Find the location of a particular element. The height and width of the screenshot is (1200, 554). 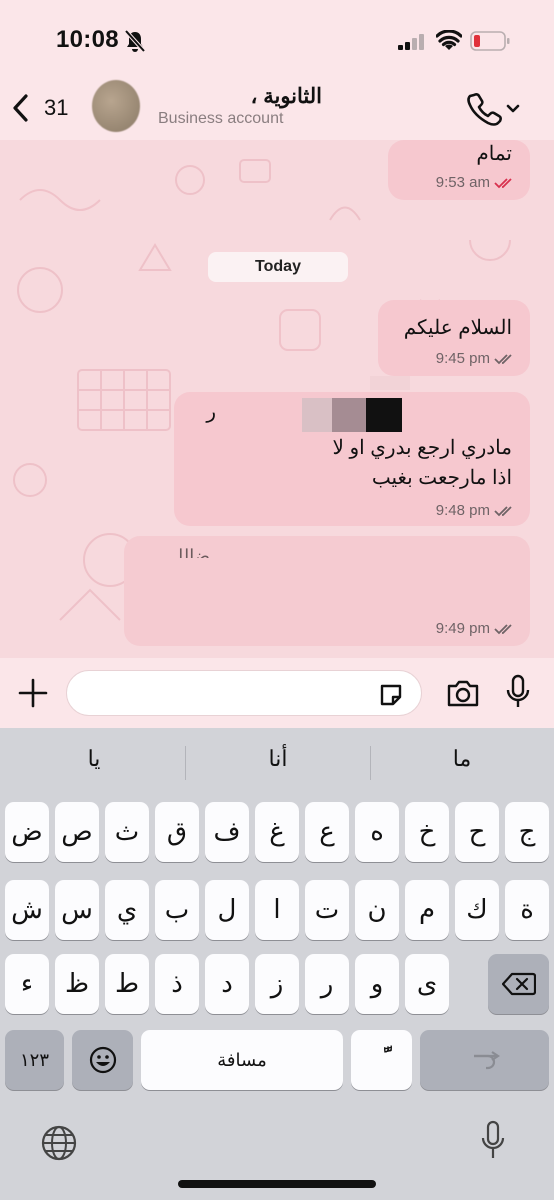

message-bubble-outgoing: السلام عليكم 9:45 pm is located at coordinates (454, 338).